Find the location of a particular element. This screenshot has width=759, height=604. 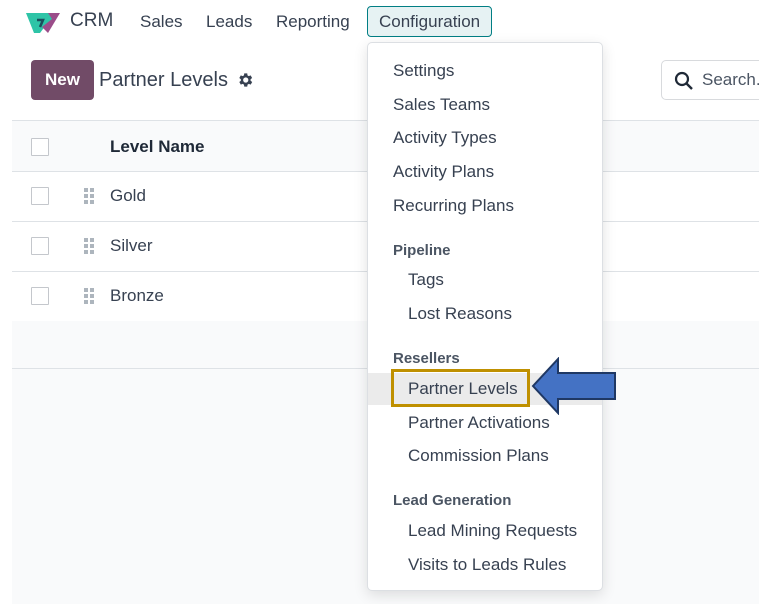

search-input is located at coordinates (730, 80).